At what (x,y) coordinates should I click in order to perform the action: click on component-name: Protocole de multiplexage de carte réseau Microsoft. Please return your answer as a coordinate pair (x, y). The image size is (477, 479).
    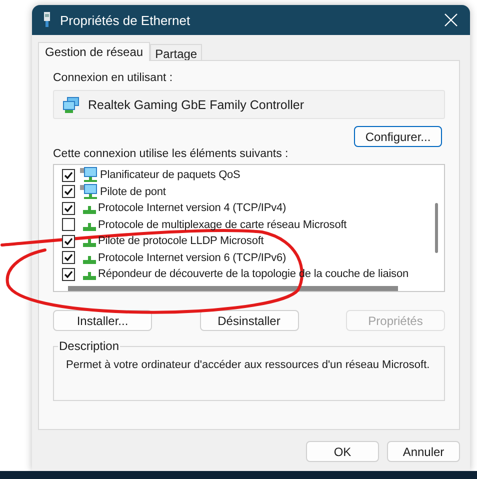
    Looking at the image, I should click on (222, 224).